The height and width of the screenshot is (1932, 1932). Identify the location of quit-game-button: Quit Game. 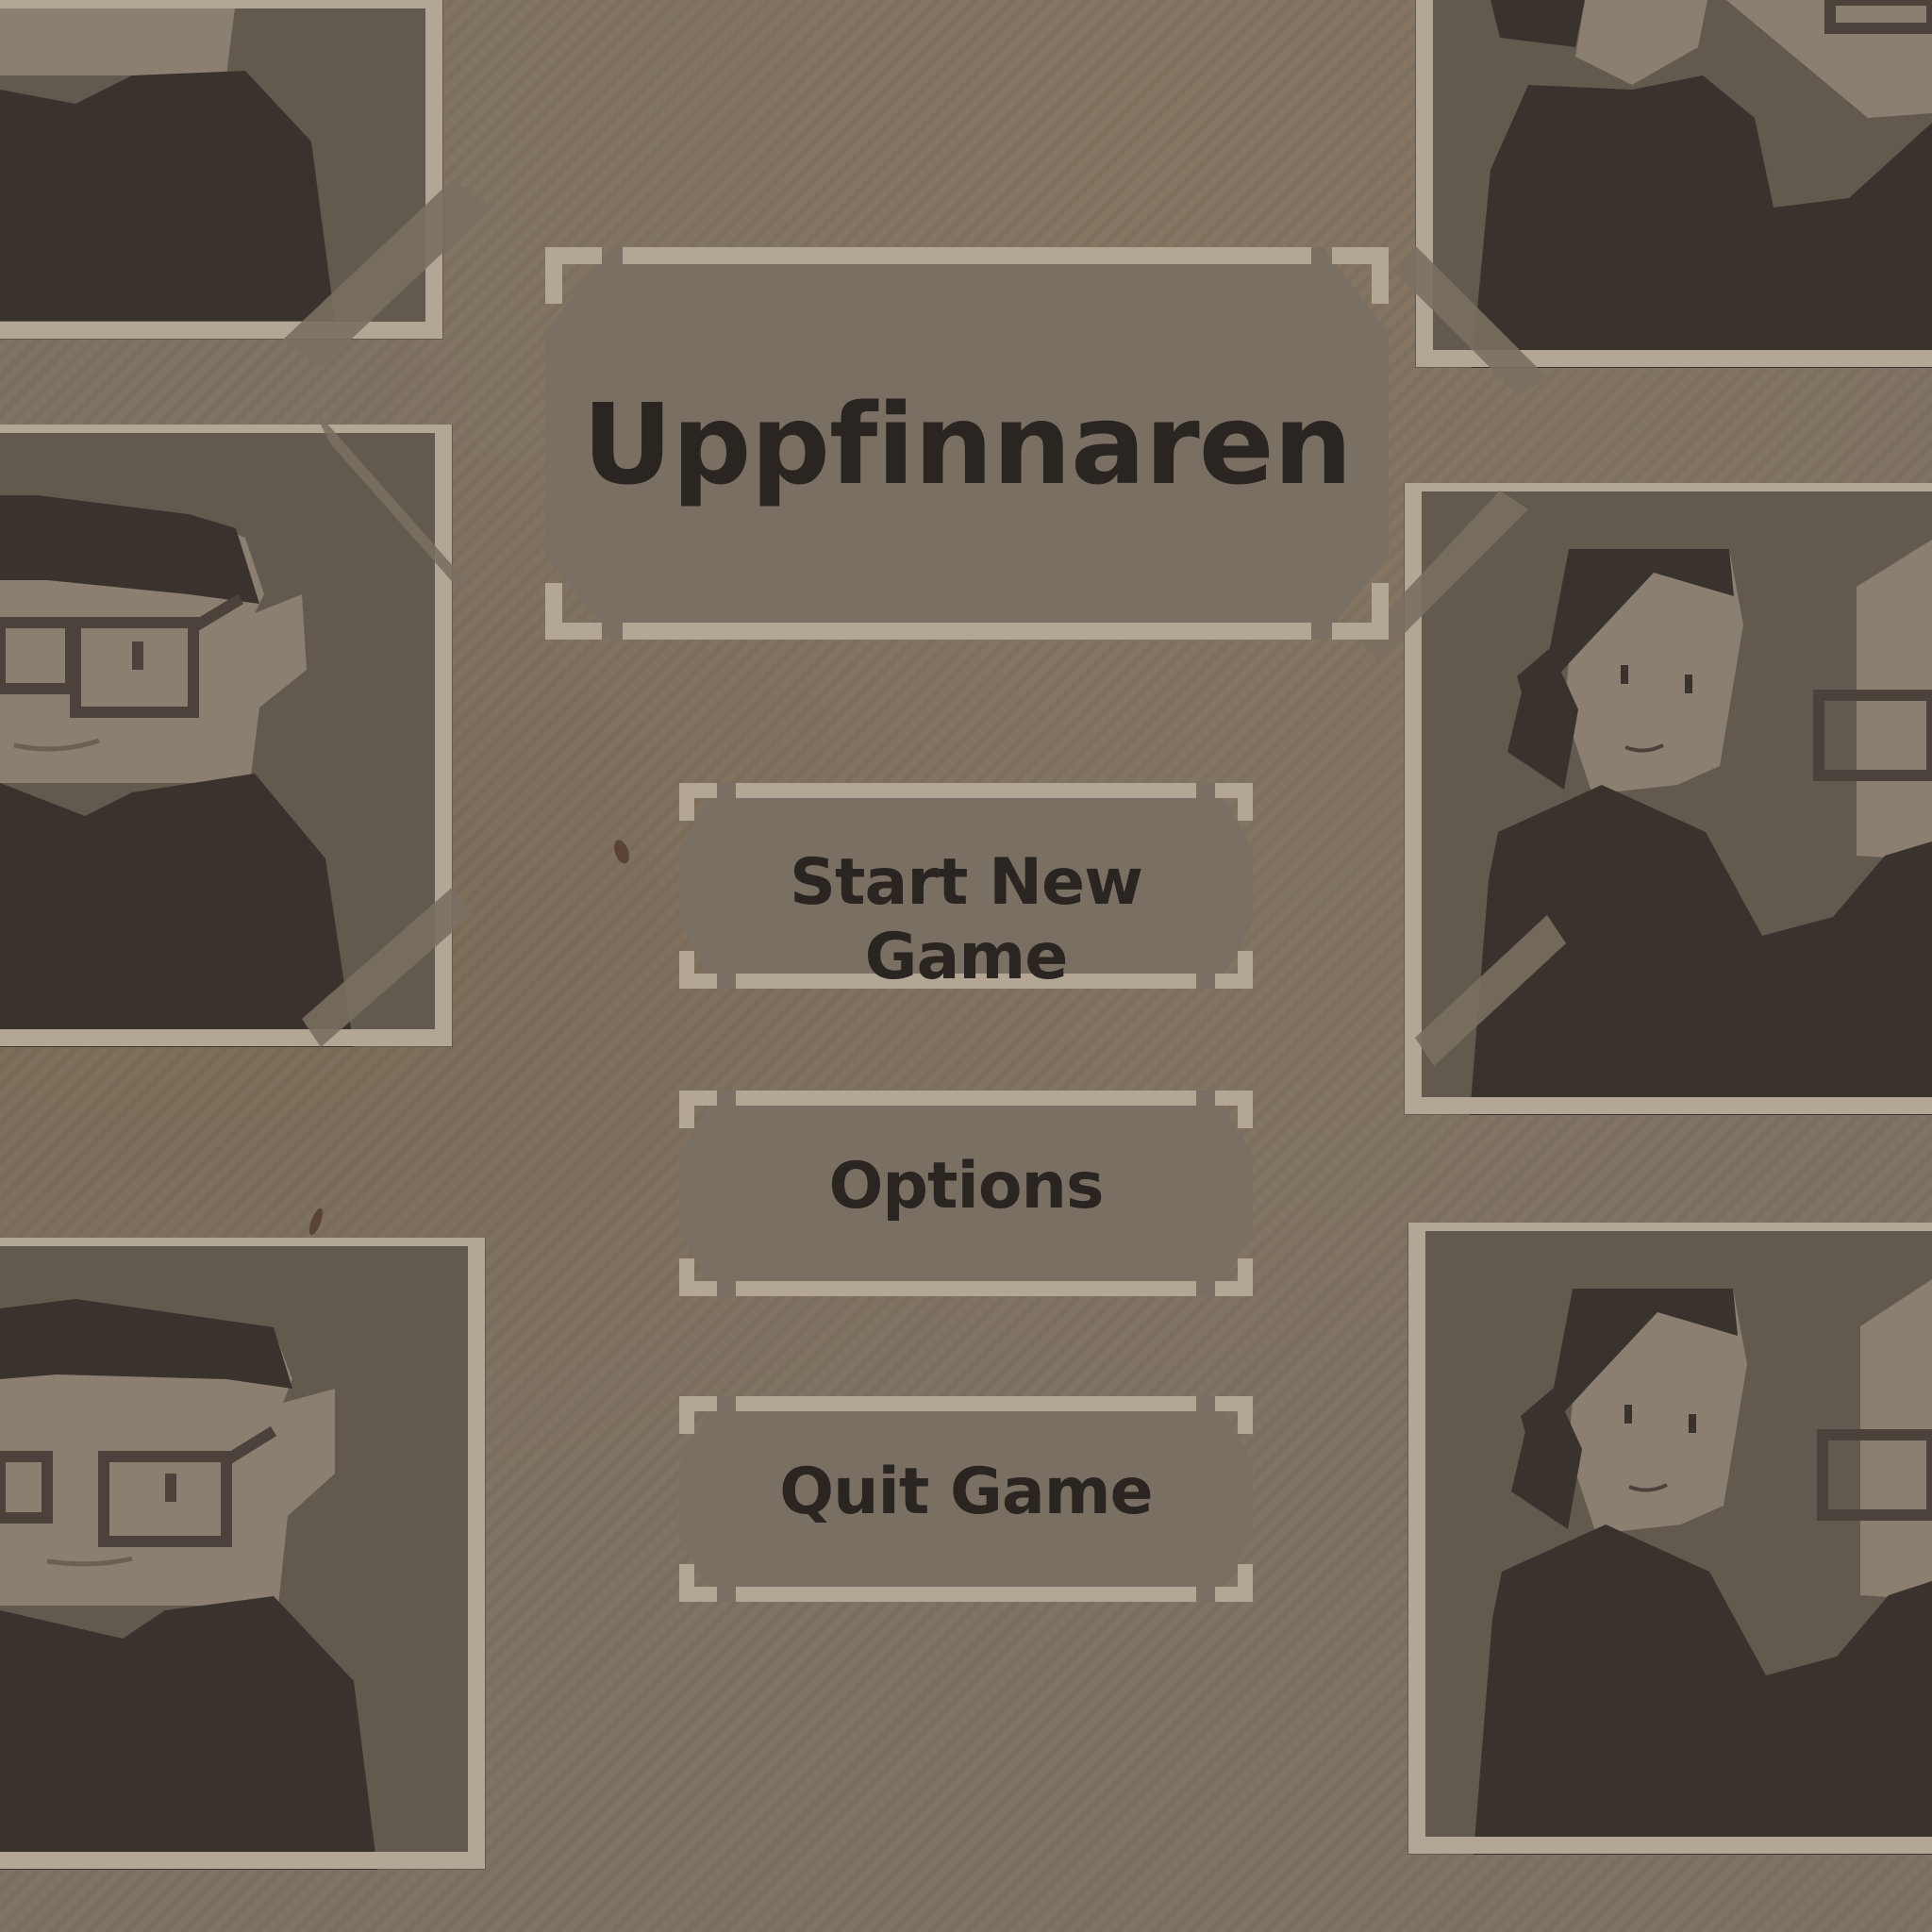
(966, 1499).